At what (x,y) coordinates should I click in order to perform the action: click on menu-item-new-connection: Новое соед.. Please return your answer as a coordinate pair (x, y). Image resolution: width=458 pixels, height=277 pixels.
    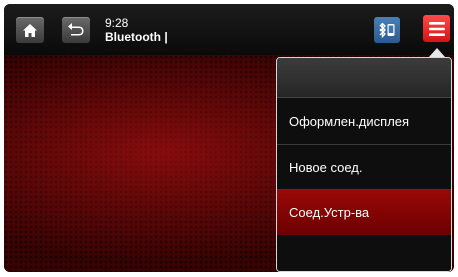
    Looking at the image, I should click on (364, 167).